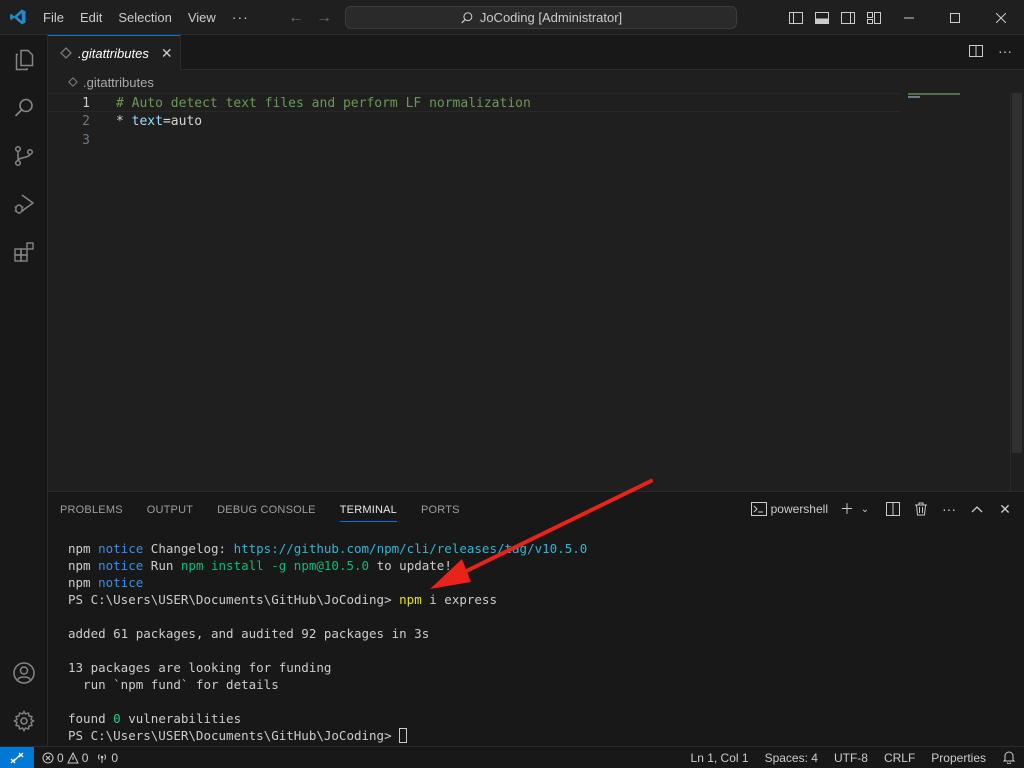 The image size is (1024, 768). I want to click on problems-status: 0 0, so click(65, 758).